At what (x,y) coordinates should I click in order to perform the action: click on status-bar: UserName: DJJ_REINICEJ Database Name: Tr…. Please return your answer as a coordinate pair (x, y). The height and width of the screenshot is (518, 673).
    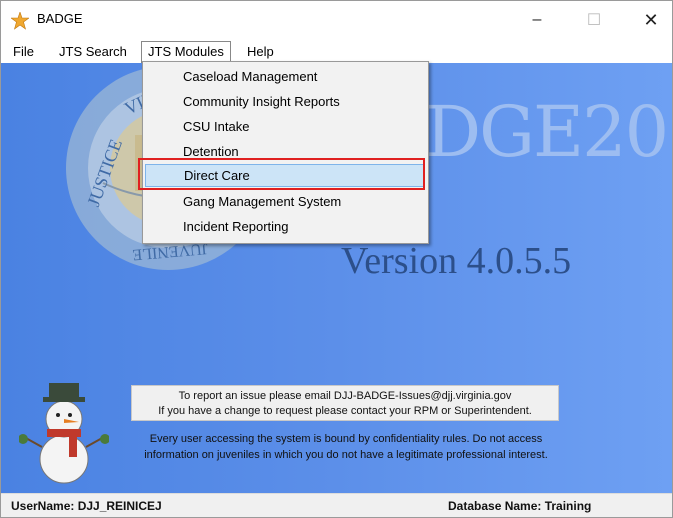
    Looking at the image, I should click on (336, 505).